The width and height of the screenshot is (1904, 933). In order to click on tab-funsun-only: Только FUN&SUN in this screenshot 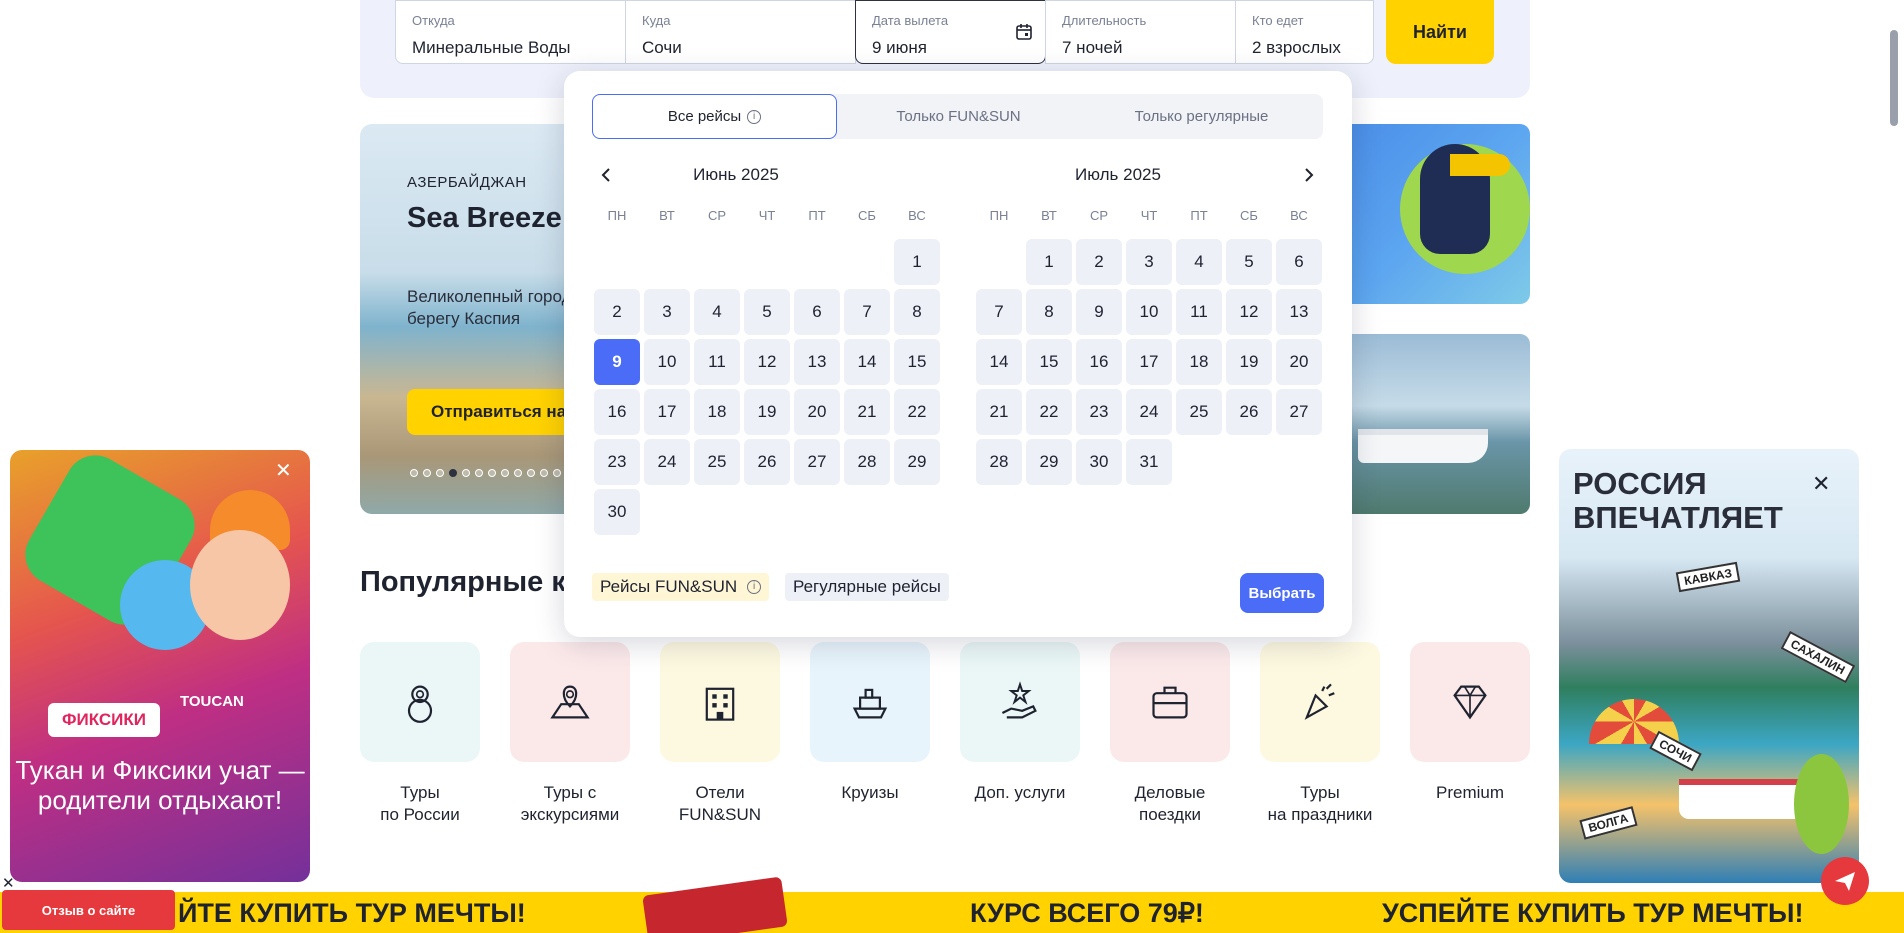, I will do `click(958, 116)`.